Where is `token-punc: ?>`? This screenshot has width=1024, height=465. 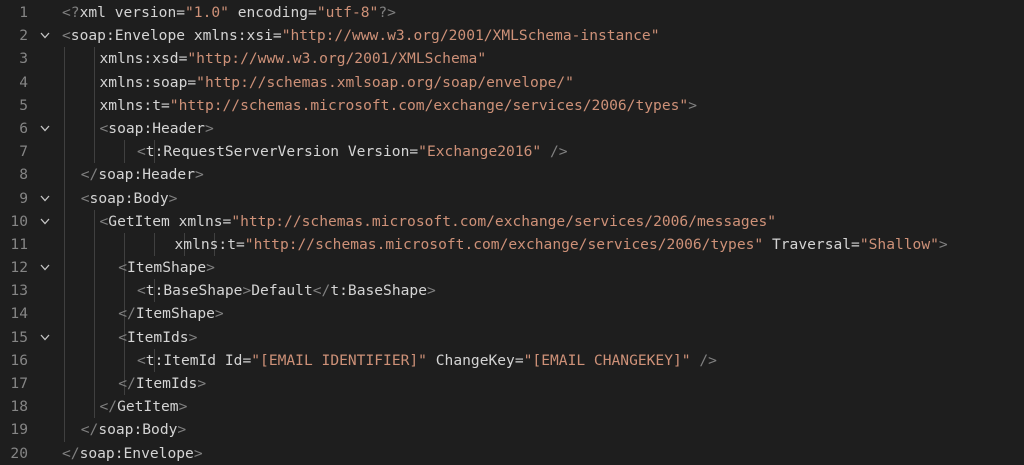
token-punc: ?> is located at coordinates (387, 12).